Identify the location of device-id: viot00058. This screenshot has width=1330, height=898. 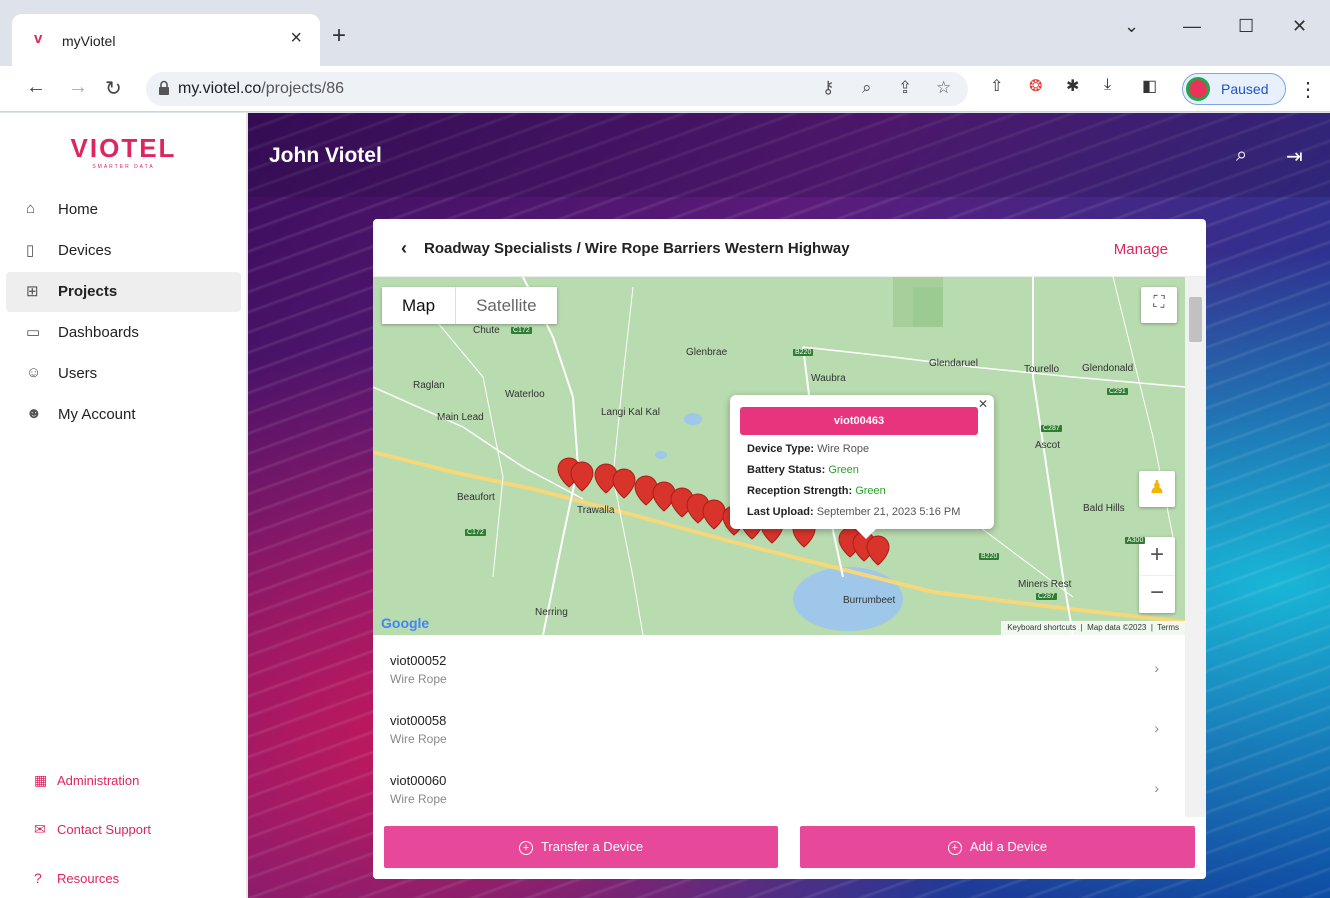
(418, 720).